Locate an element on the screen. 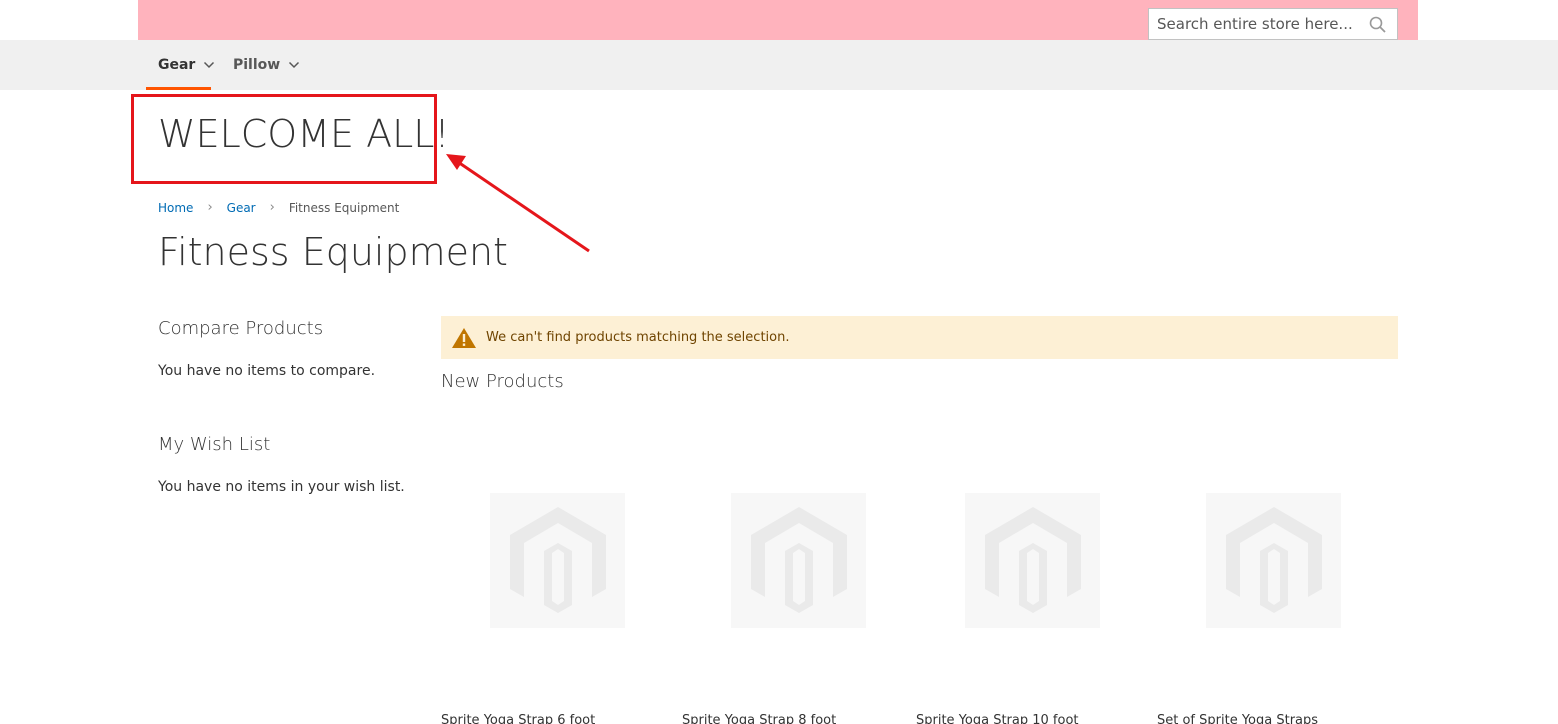 This screenshot has width=1558, height=724. main-navigation: Gear Pillow is located at coordinates (779, 65).